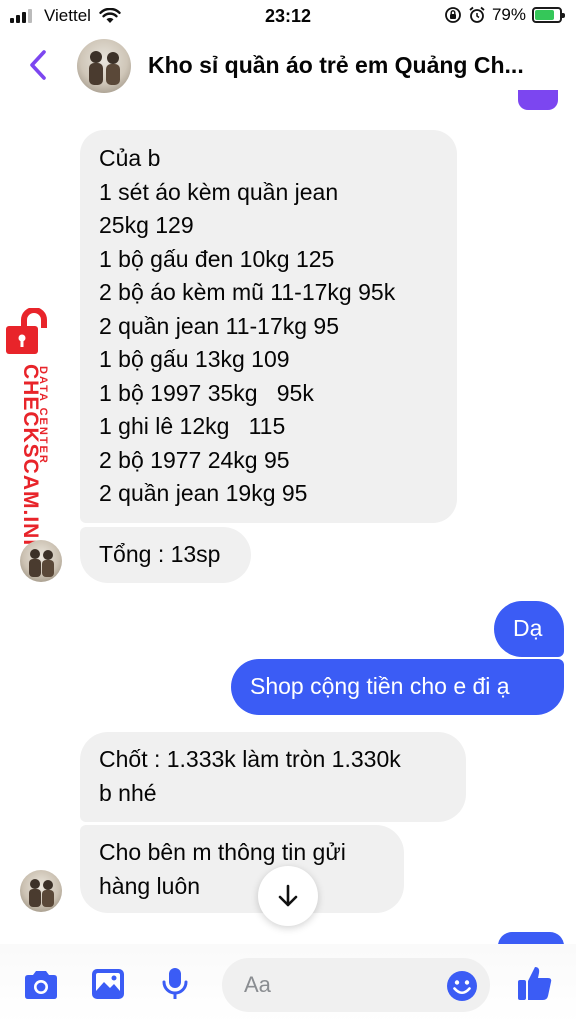 Image resolution: width=576 pixels, height=1024 pixels. Describe the element at coordinates (257, 984) in the screenshot. I see `message-input-placeholder: Aa` at that location.